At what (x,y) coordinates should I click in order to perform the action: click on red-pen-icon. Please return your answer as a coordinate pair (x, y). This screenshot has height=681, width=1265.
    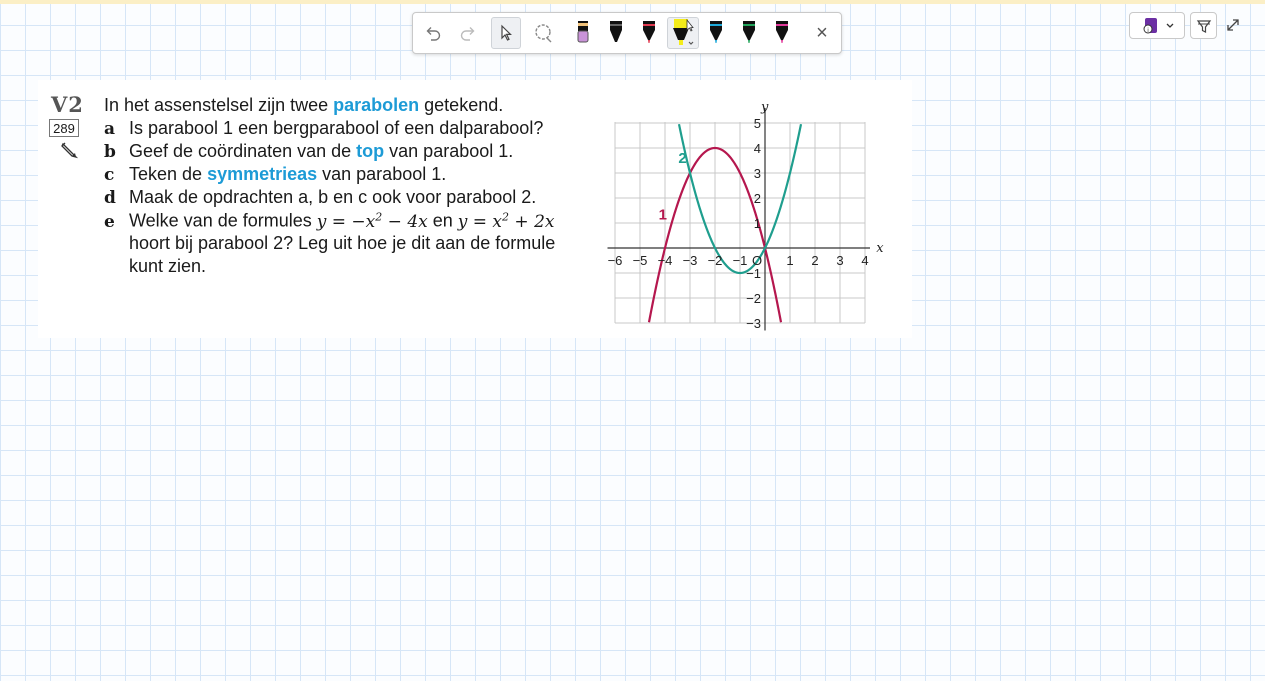
    Looking at the image, I should click on (649, 33).